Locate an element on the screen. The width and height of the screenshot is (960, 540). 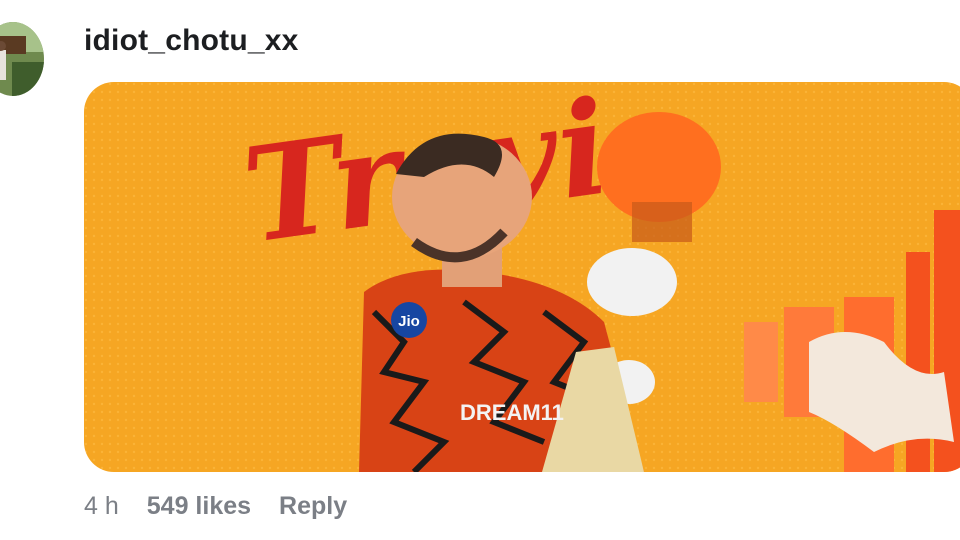
comment-meta: 4 h 549 likes Reply is located at coordinates (215, 506).